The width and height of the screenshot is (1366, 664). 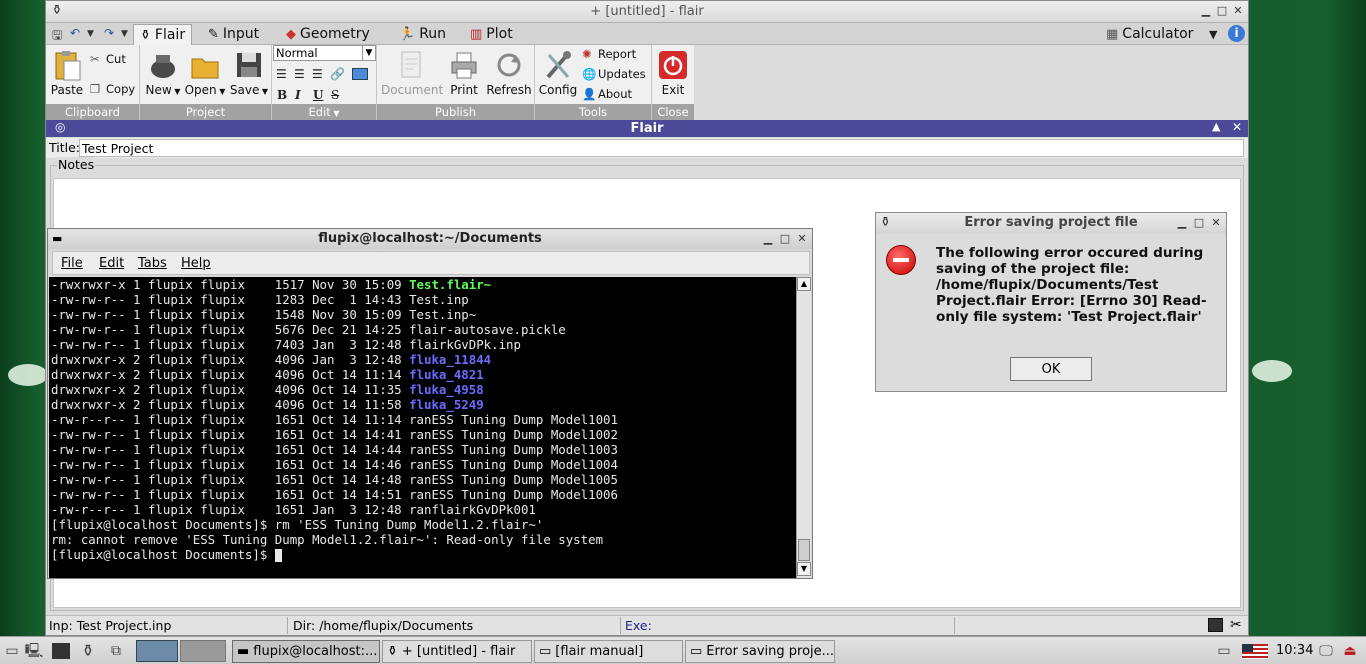 What do you see at coordinates (282, 95) in the screenshot?
I see `bold-button: B` at bounding box center [282, 95].